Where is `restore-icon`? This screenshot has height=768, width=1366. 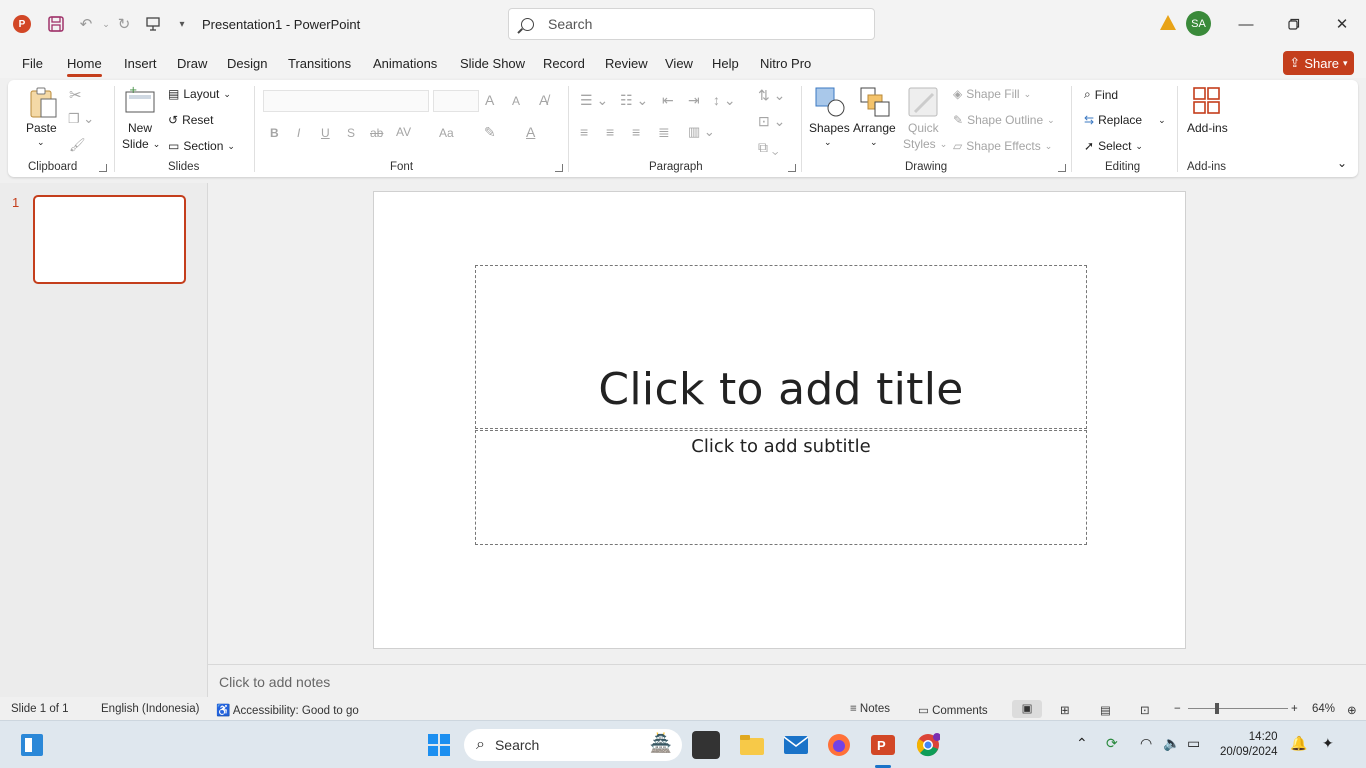
restore-icon is located at coordinates (1294, 24).